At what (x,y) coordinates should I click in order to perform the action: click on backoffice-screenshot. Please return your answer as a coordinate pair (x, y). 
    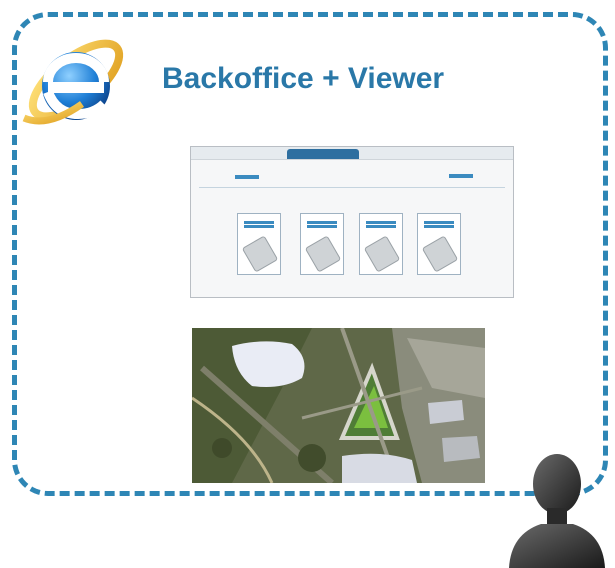
    Looking at the image, I should click on (352, 222).